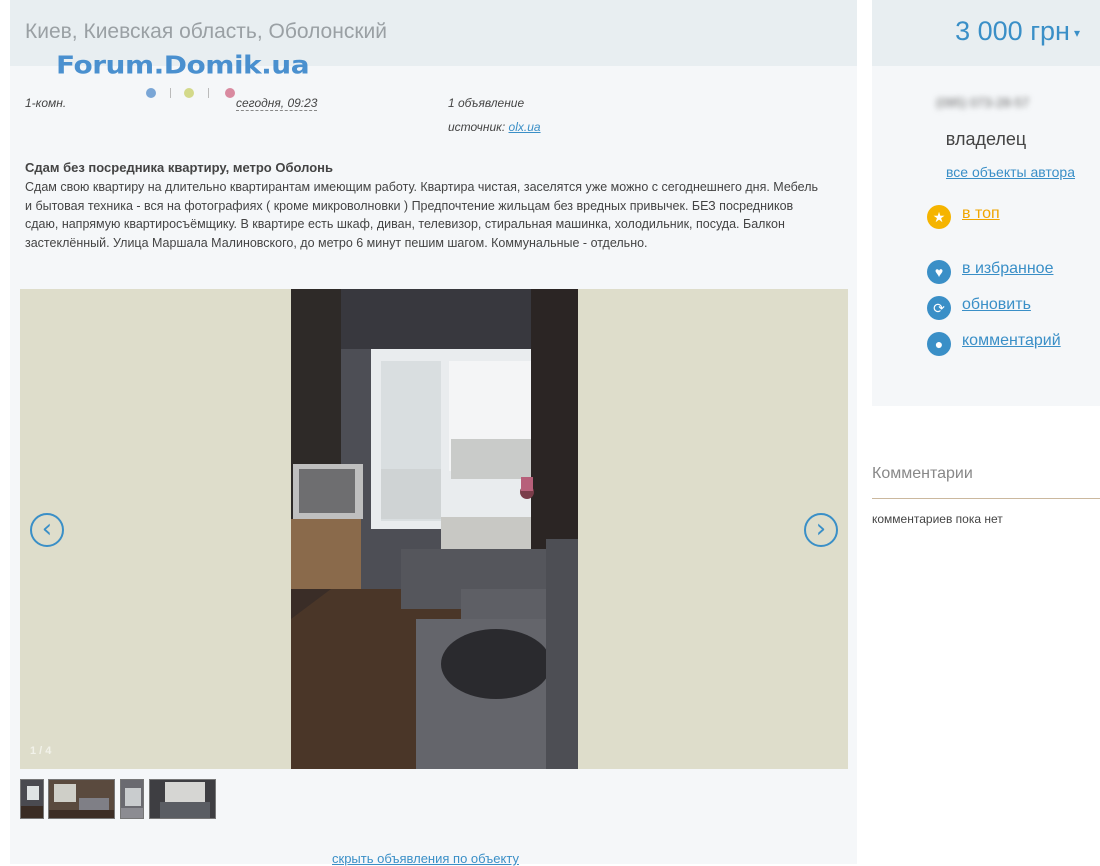  Describe the element at coordinates (982, 102) in the screenshot. I see `phone-number-blurred: (095) 073-28-57` at that location.